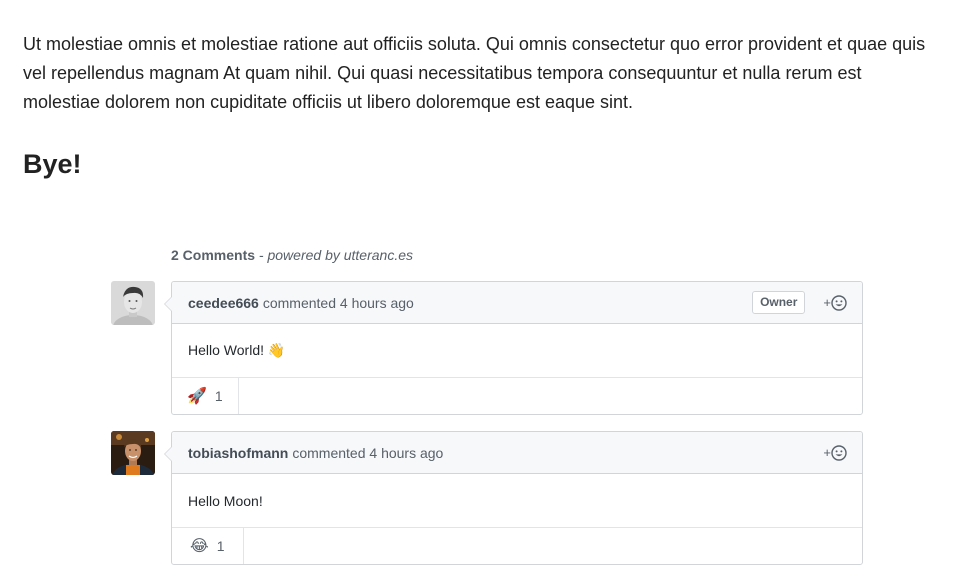 The width and height of the screenshot is (956, 577). Describe the element at coordinates (213, 255) in the screenshot. I see `comments-count: 2 Comments` at that location.